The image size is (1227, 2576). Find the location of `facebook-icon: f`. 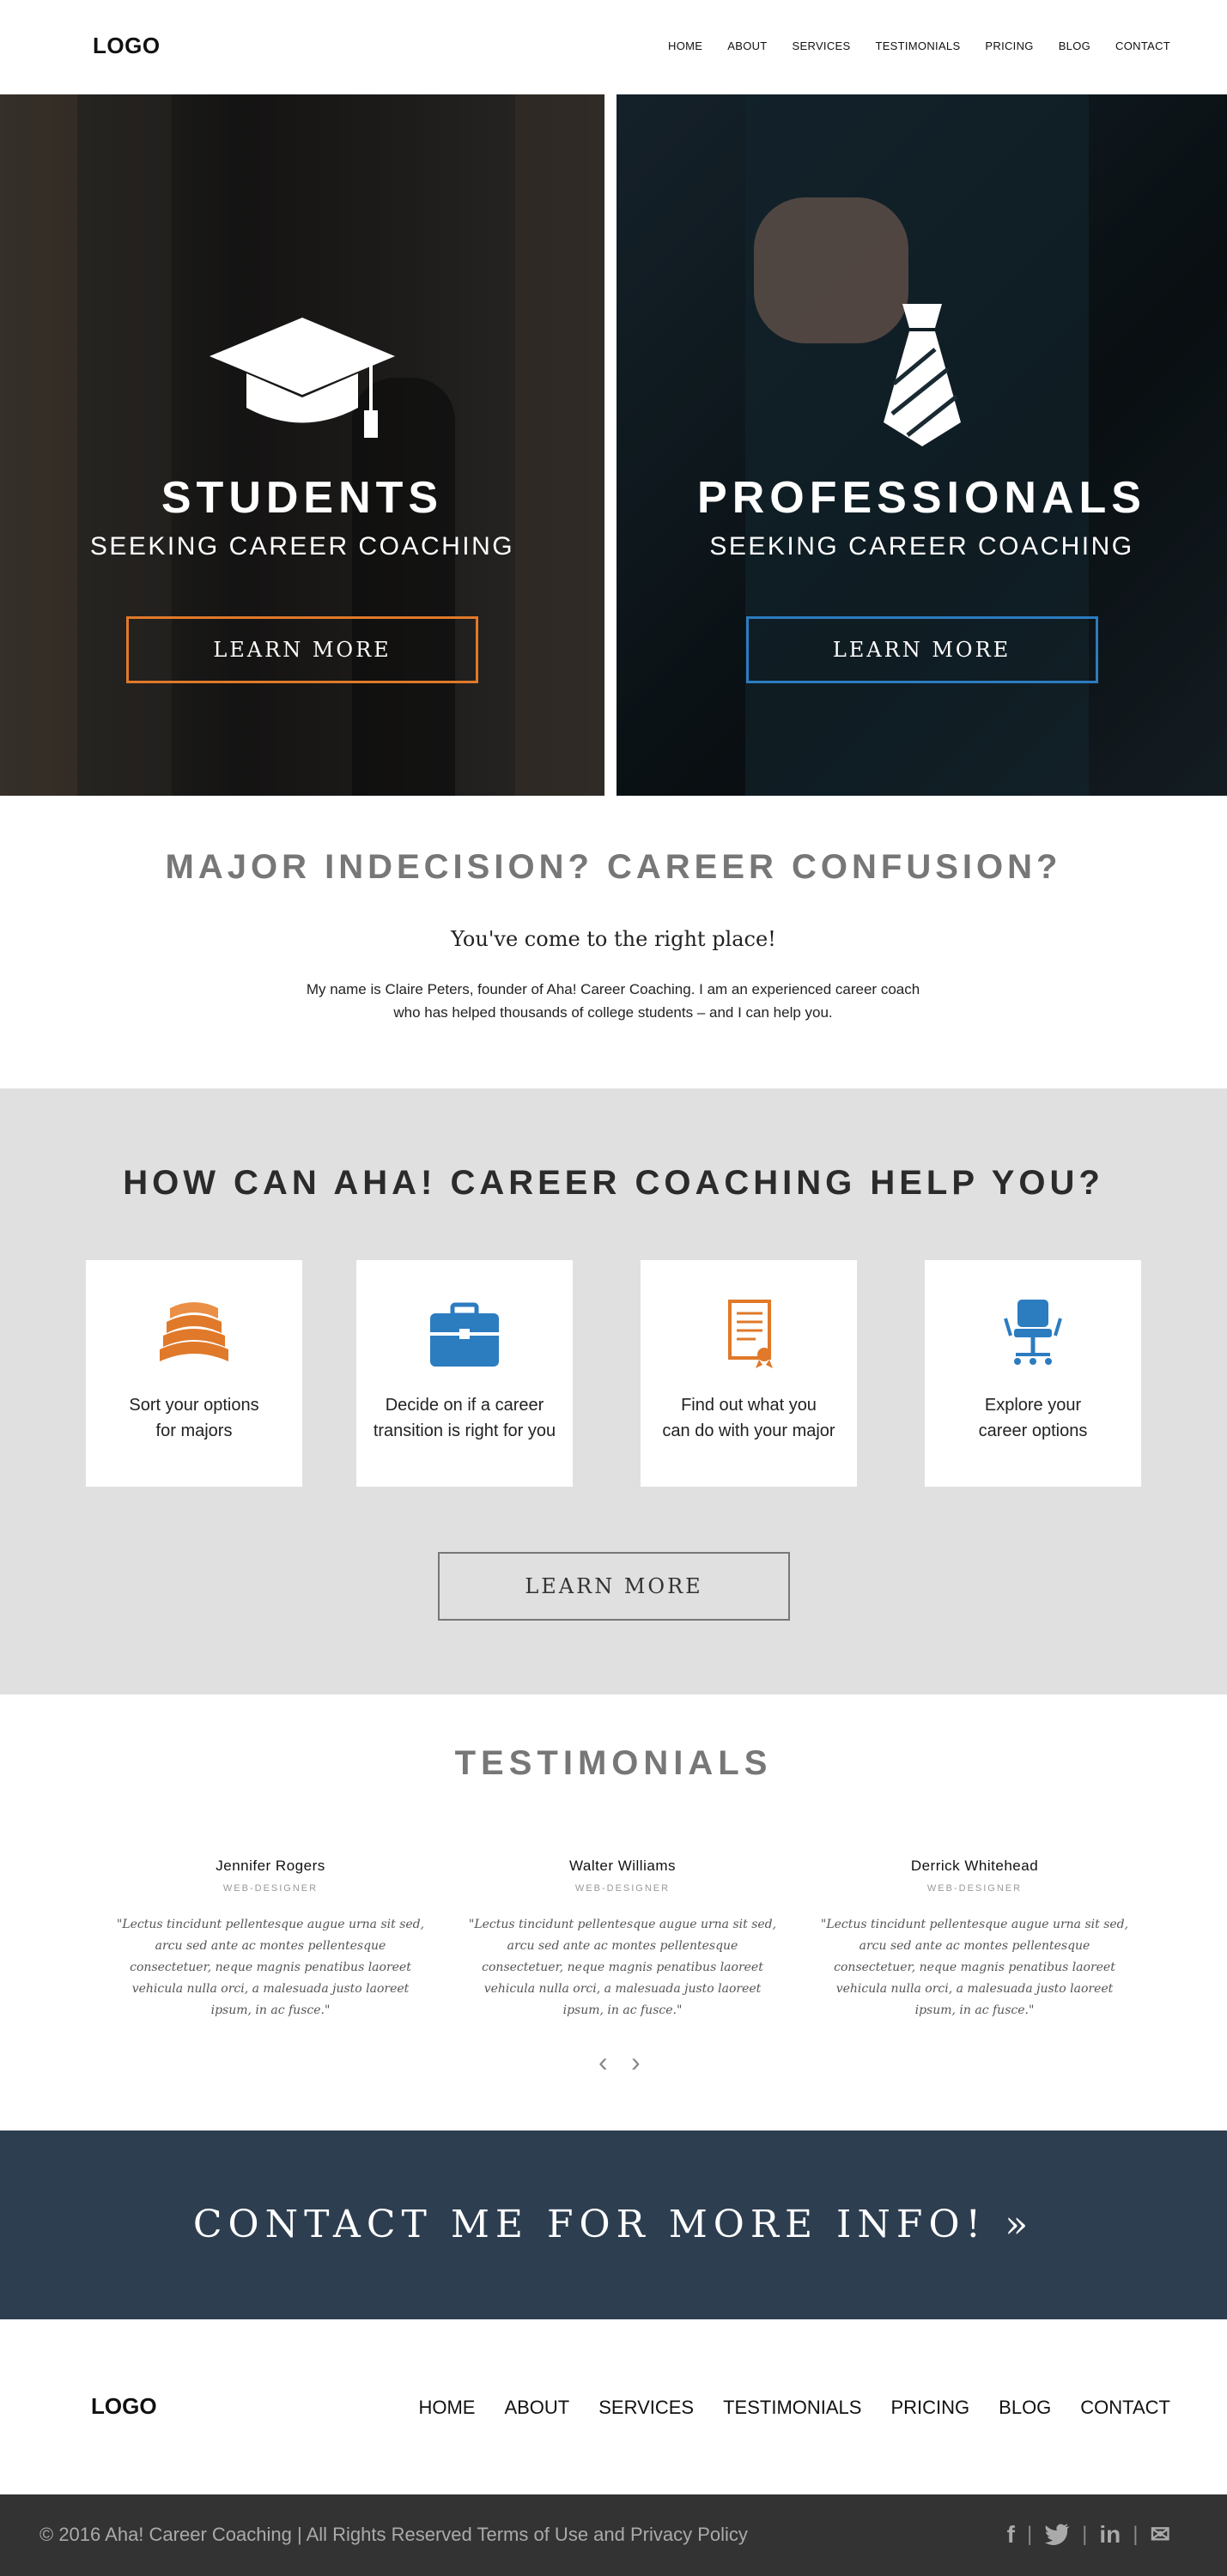

facebook-icon: f is located at coordinates (1011, 2535).